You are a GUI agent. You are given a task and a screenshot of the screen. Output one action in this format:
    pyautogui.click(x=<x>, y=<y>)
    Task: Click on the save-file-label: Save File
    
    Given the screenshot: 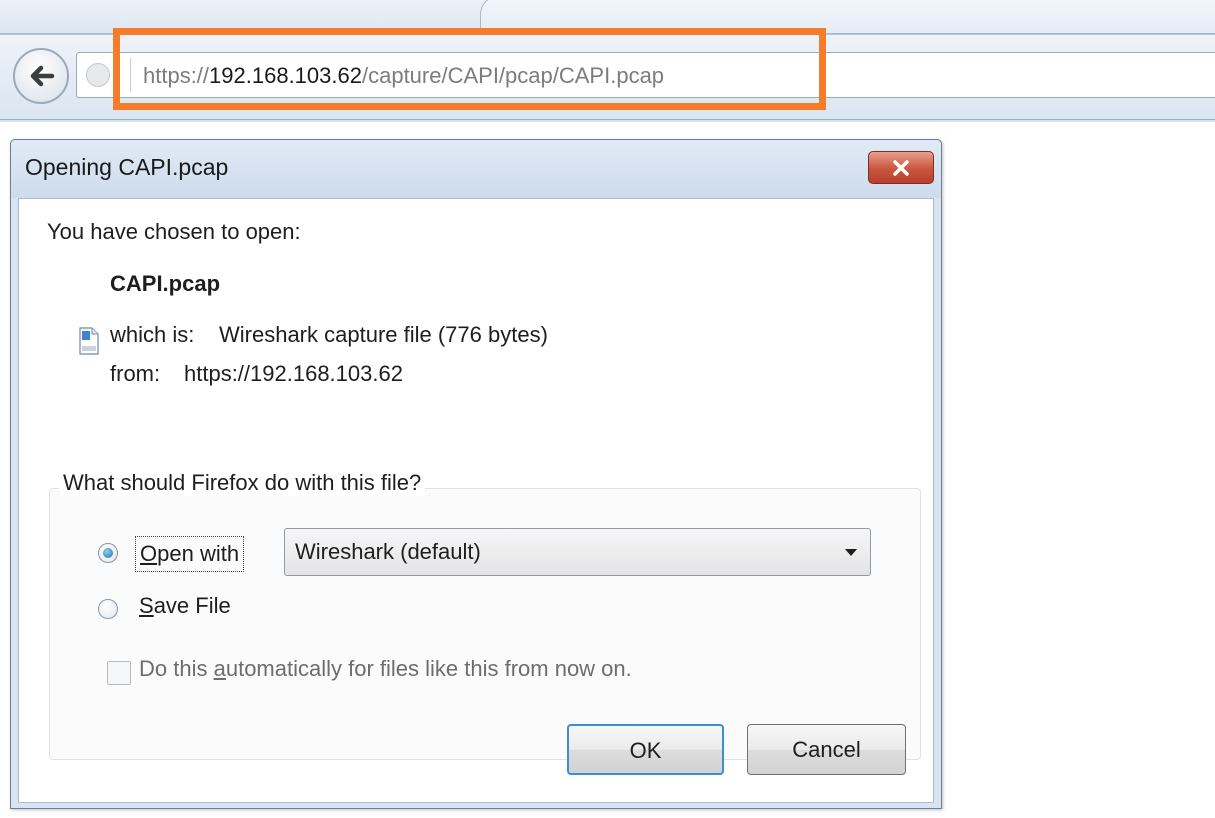 What is the action you would take?
    pyautogui.click(x=185, y=606)
    